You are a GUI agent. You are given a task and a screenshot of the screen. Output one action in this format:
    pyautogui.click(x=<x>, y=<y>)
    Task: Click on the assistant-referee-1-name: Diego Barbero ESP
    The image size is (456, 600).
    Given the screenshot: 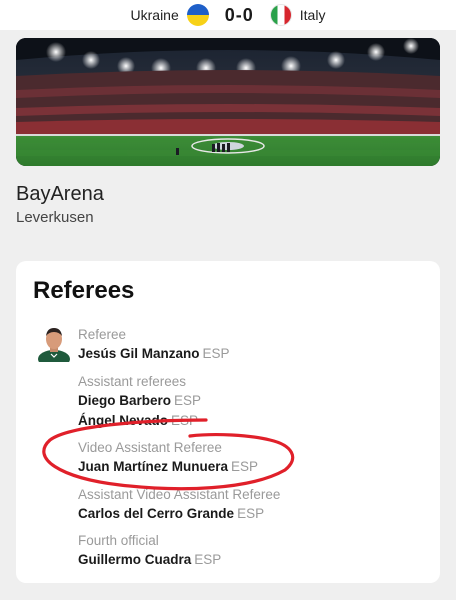 What is the action you would take?
    pyautogui.click(x=139, y=400)
    